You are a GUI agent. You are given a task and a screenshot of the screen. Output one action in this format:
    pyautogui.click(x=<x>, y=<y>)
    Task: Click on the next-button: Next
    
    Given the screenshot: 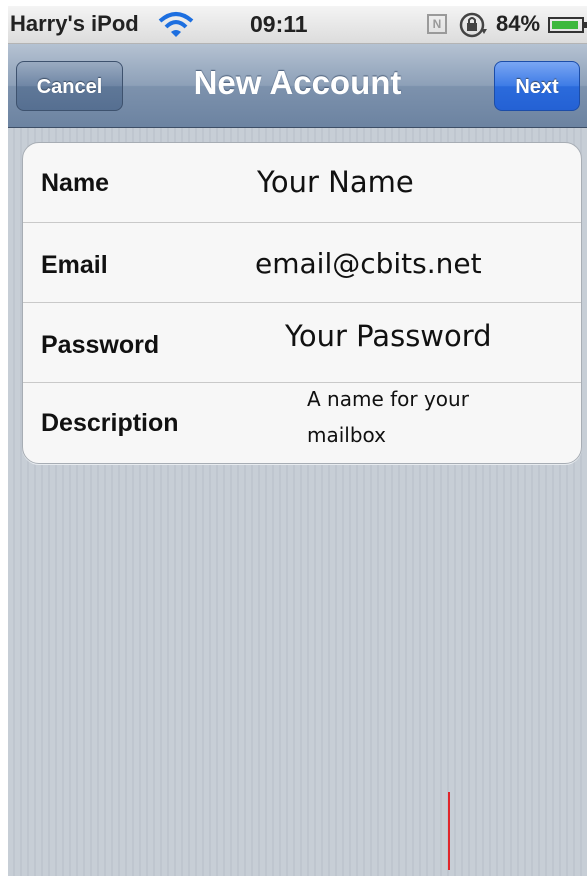 What is the action you would take?
    pyautogui.click(x=537, y=86)
    